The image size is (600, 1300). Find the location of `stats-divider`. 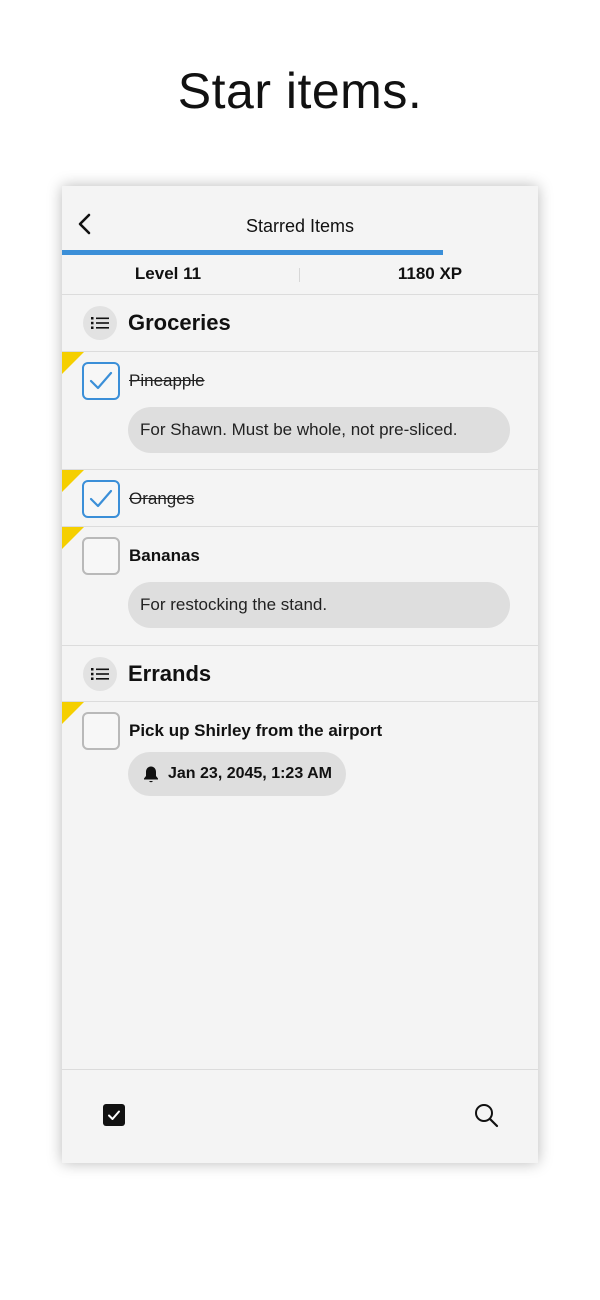

stats-divider is located at coordinates (299, 275).